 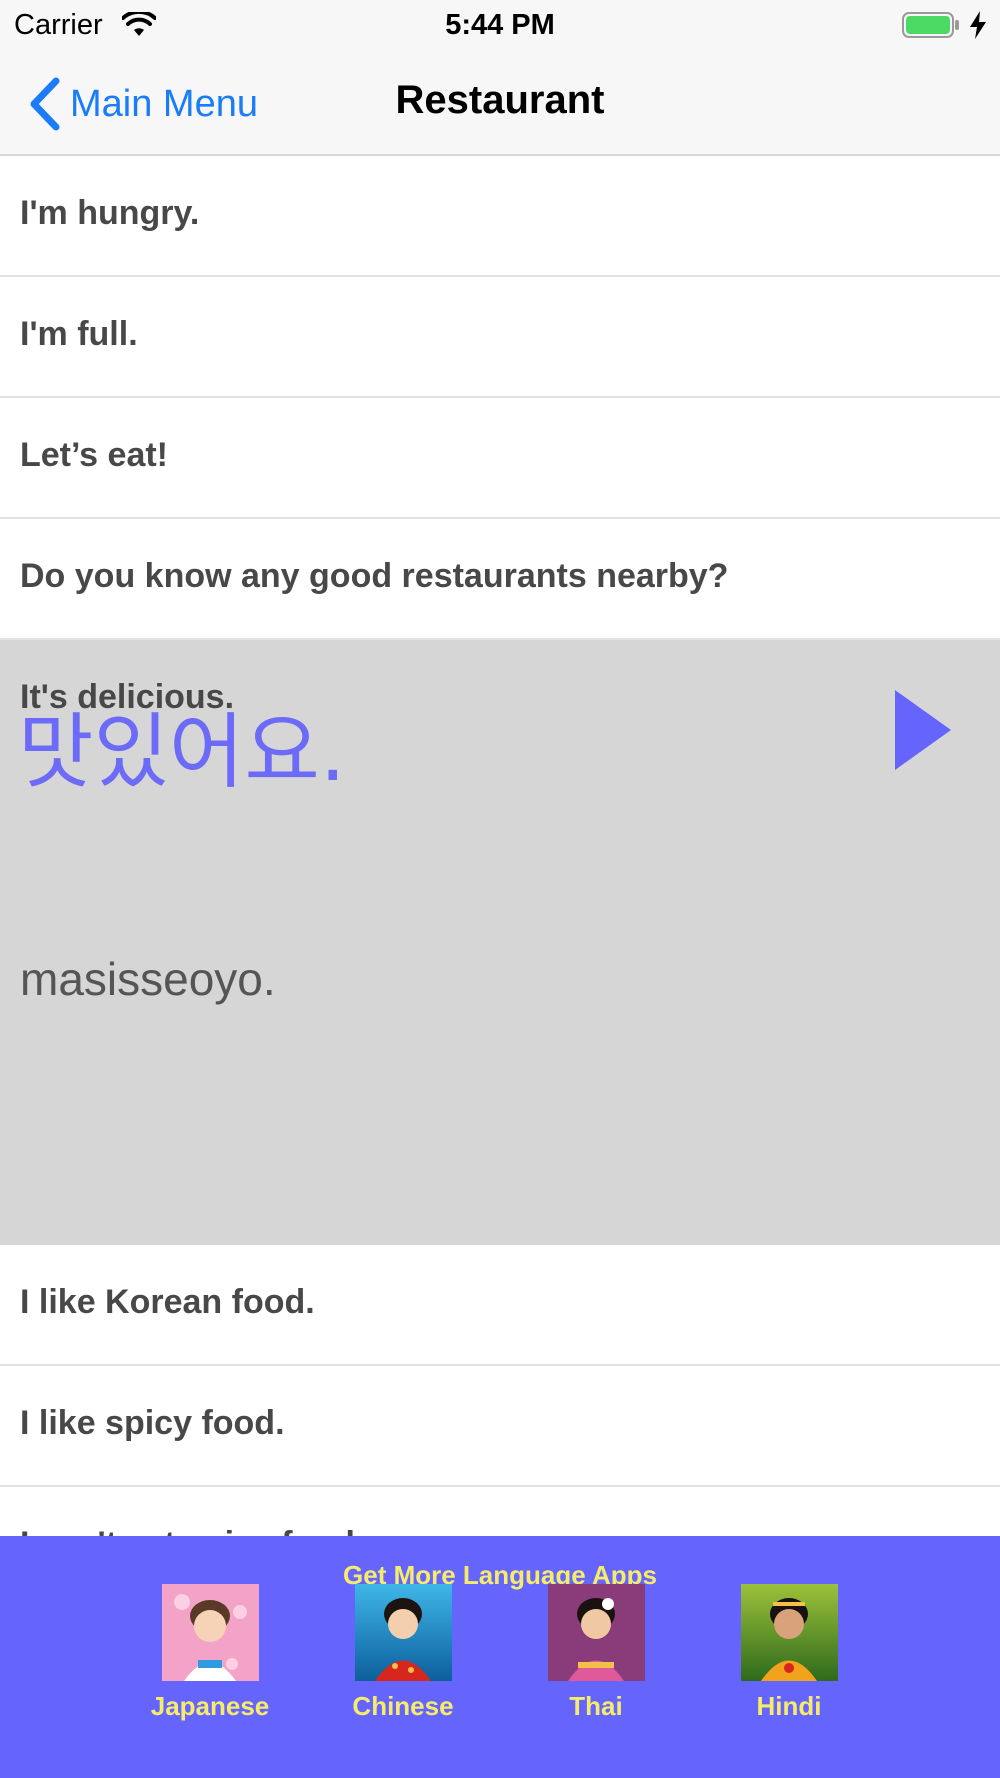 What do you see at coordinates (167, 1302) in the screenshot?
I see `phrase-label: I like Korean food.` at bounding box center [167, 1302].